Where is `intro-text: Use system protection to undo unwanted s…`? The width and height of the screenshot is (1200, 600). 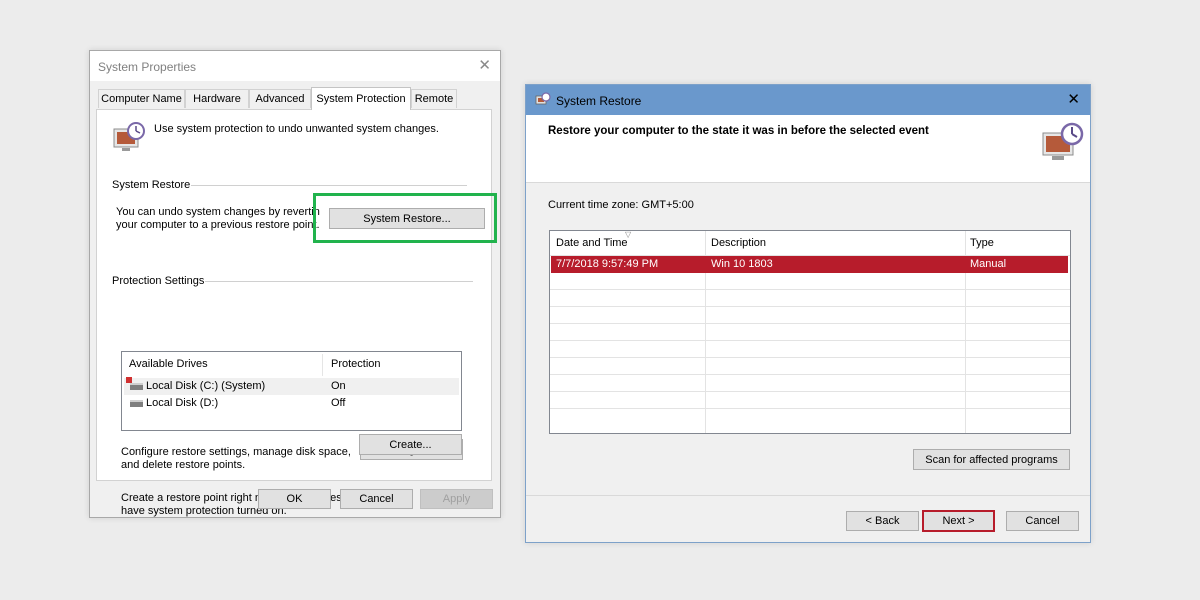 intro-text: Use system protection to undo unwanted s… is located at coordinates (296, 129).